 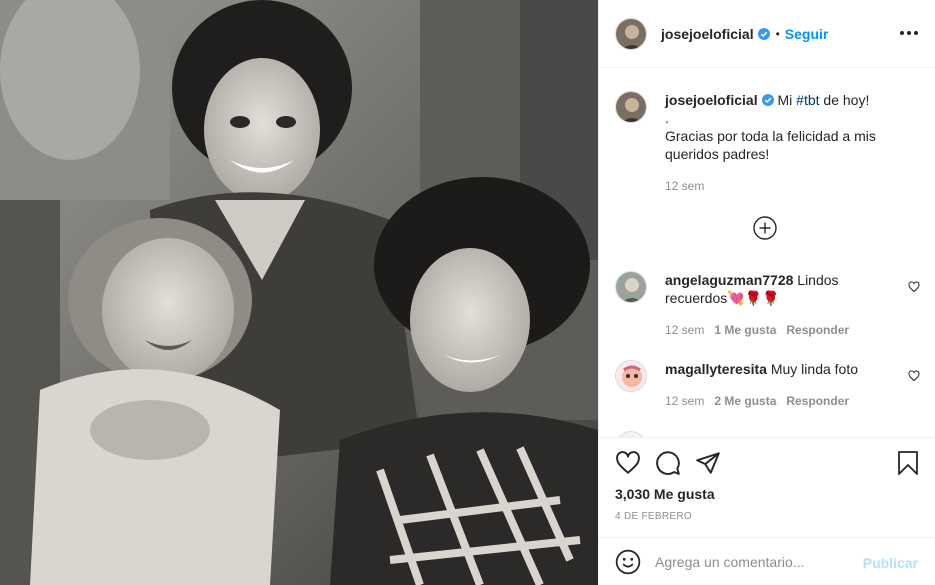 What do you see at coordinates (631, 107) in the screenshot?
I see `caption-avatar` at bounding box center [631, 107].